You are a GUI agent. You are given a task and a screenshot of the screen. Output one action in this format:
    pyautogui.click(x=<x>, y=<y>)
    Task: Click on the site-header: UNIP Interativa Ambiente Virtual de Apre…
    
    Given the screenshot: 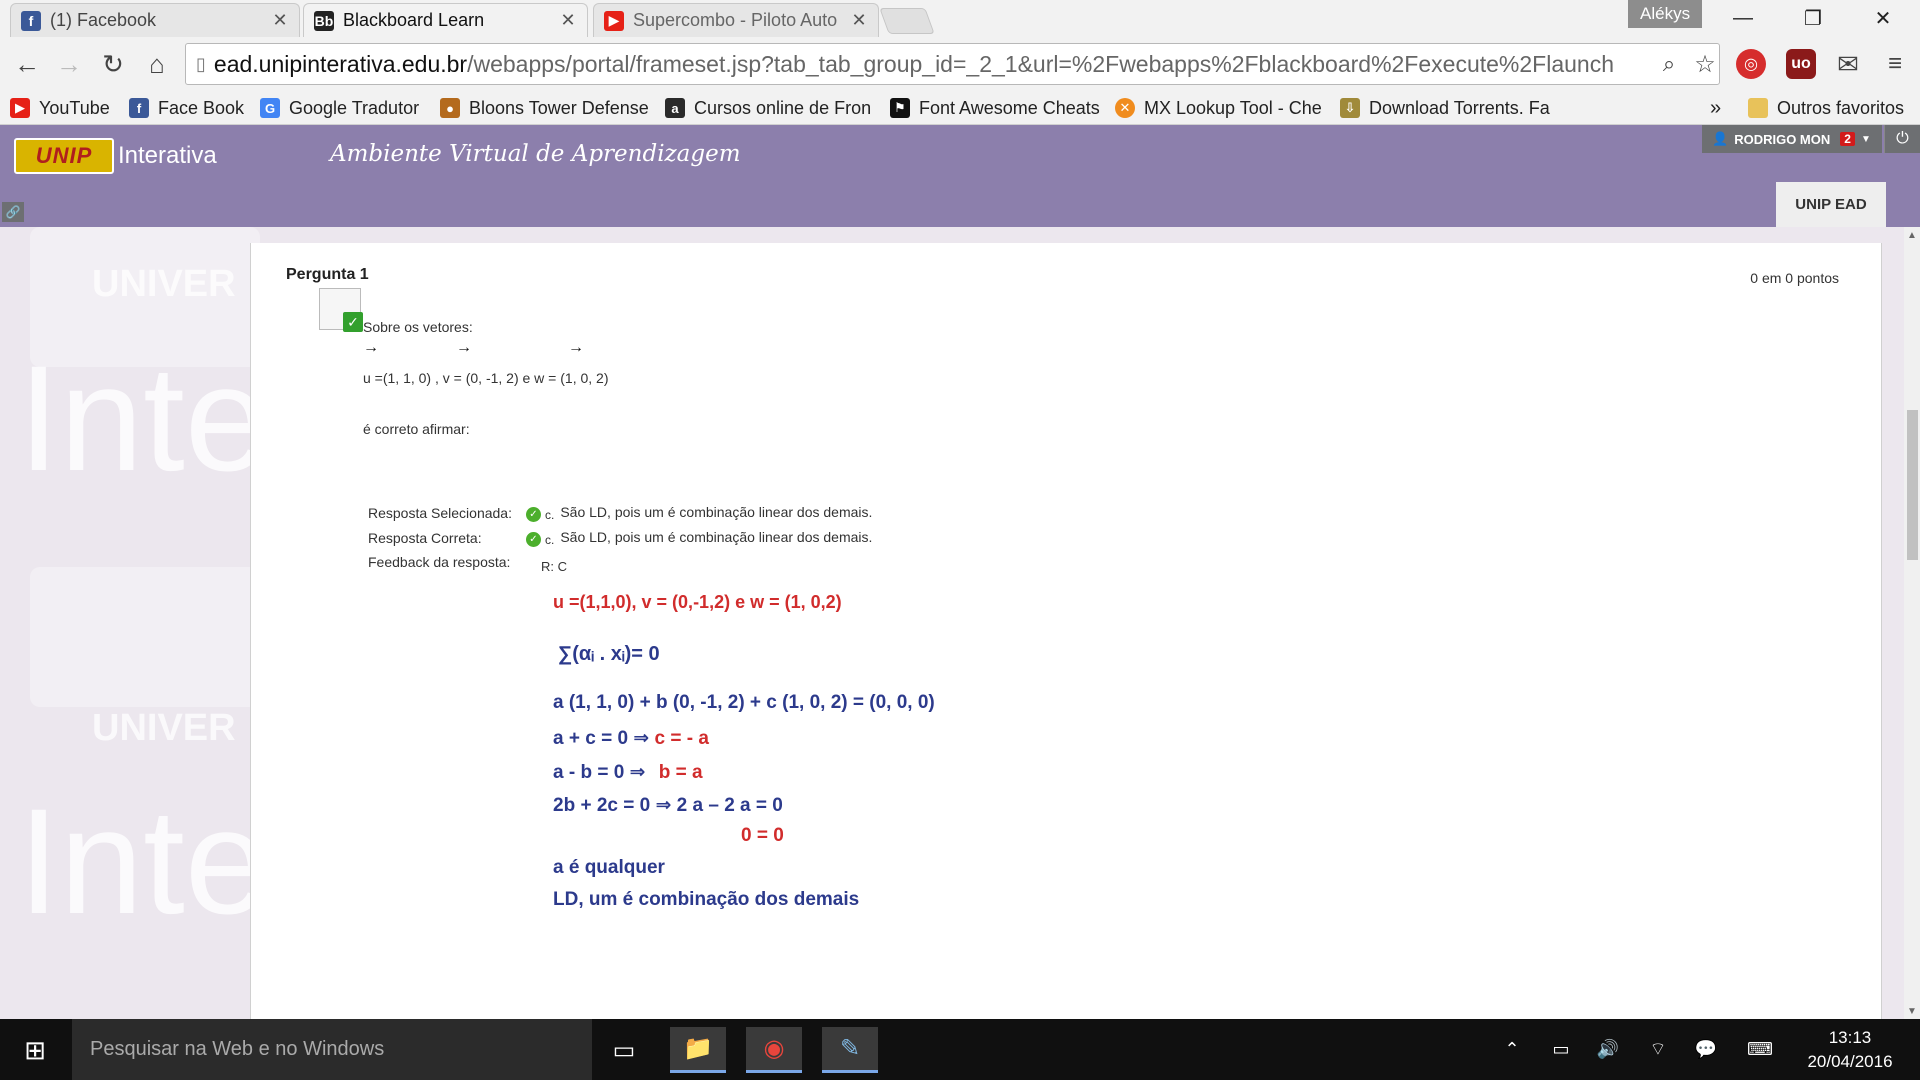 What is the action you would take?
    pyautogui.click(x=960, y=176)
    